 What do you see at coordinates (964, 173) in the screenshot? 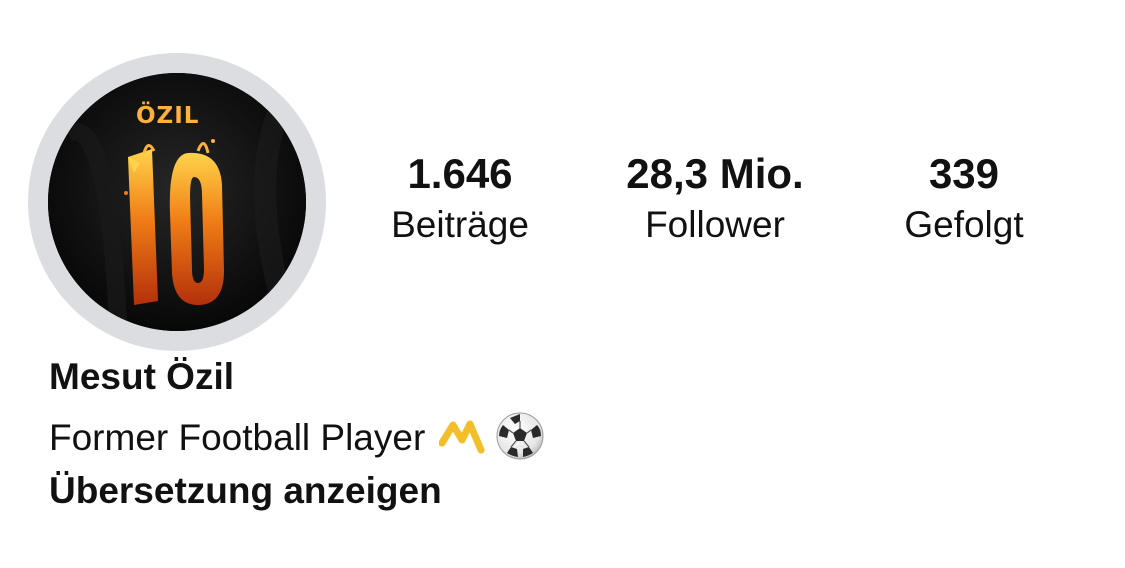
I see `stat-following-value: 339` at bounding box center [964, 173].